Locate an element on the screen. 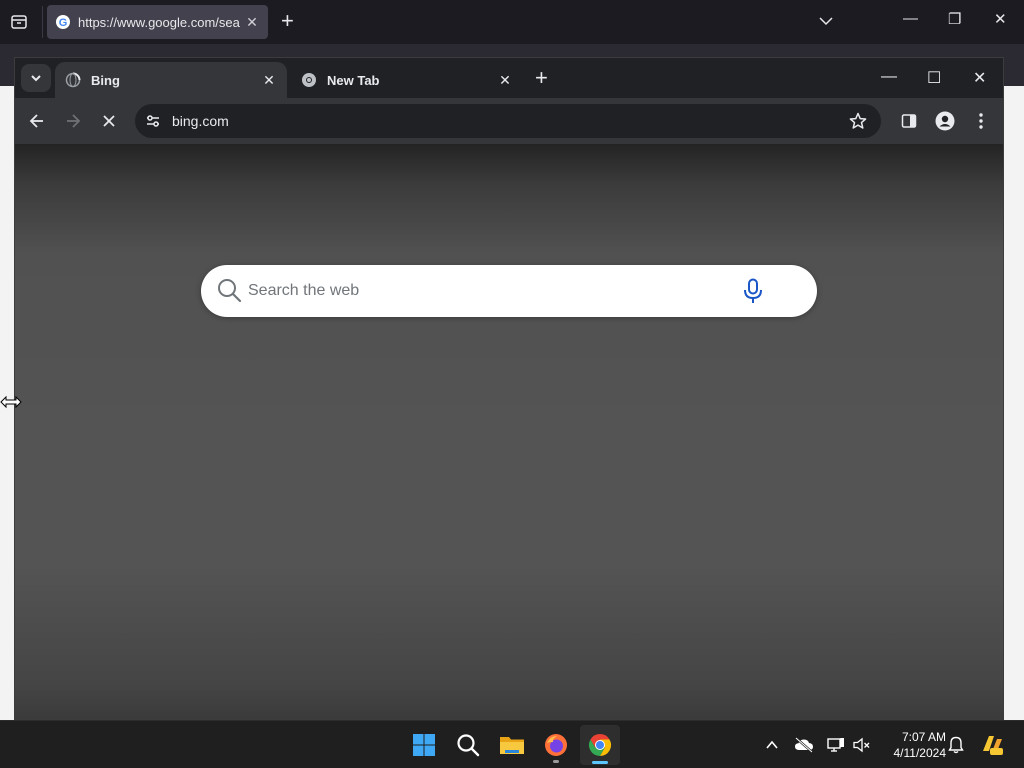 The height and width of the screenshot is (768, 1024). date-text: 4/11/2024 is located at coordinates (920, 753).